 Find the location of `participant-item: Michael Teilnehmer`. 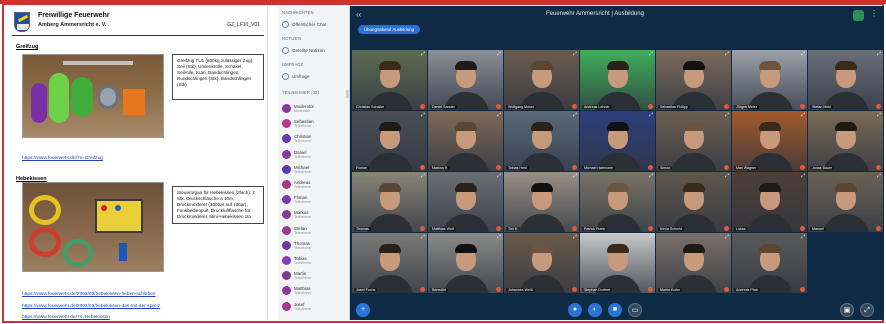

participant-item: Michael Teilnehmer is located at coordinates (314, 170).